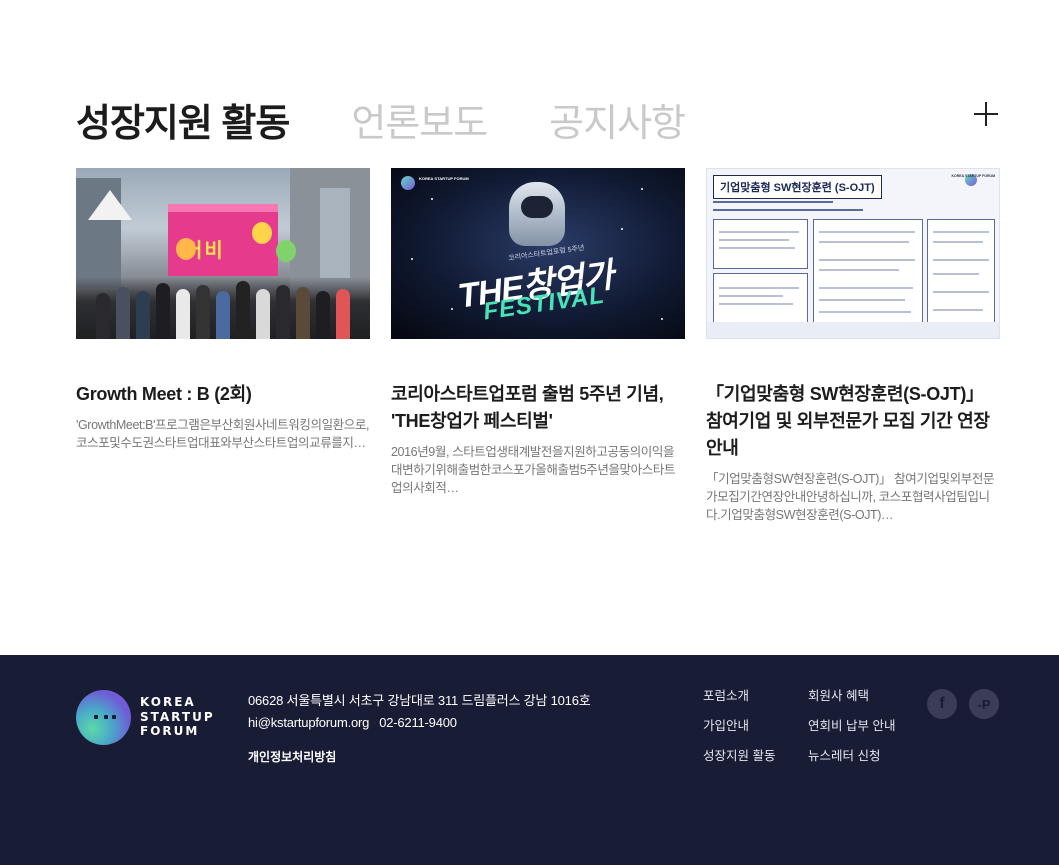  I want to click on section-tabs: 성장지원 활동 언론보도 공지사항, so click(411, 119).